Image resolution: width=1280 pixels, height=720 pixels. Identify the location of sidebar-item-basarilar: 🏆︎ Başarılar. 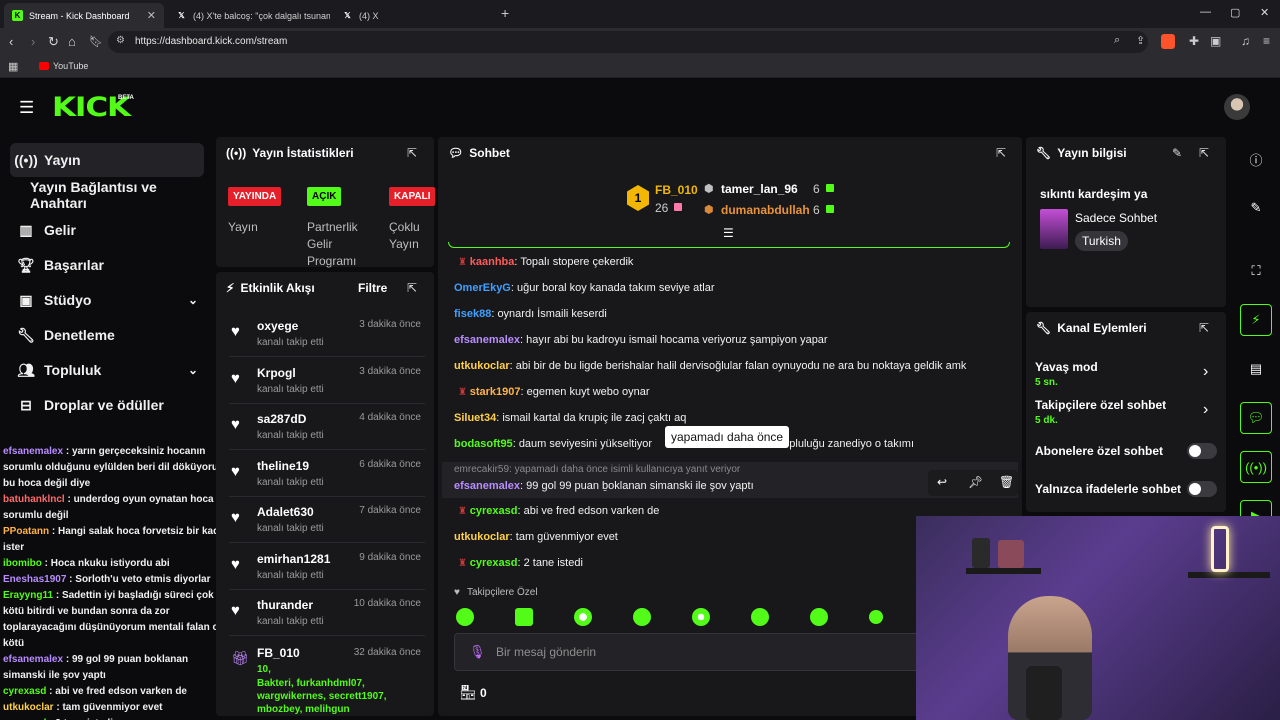
(107, 265).